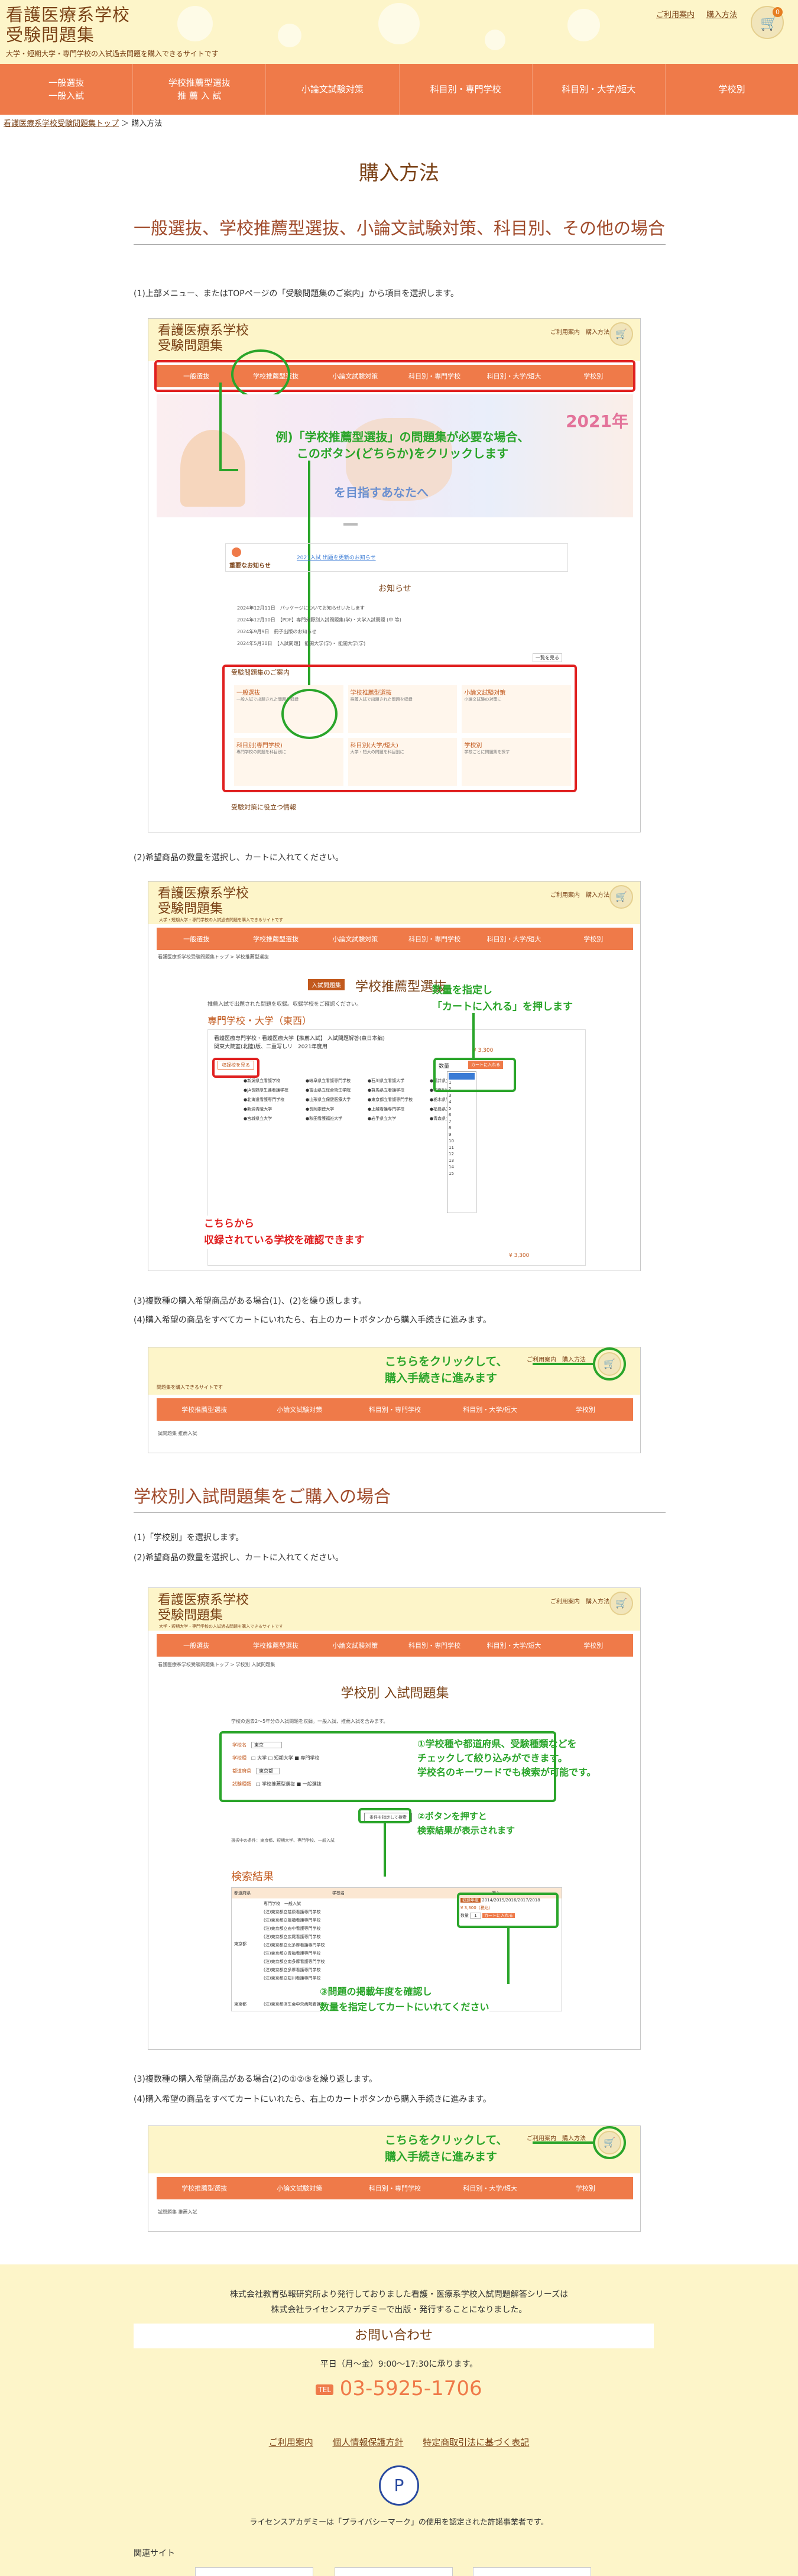 This screenshot has width=798, height=2576. What do you see at coordinates (284, 1004) in the screenshot?
I see `shot2-intro: 推薦入試で出題された問題を収録。収録学校をご確認ください。` at bounding box center [284, 1004].